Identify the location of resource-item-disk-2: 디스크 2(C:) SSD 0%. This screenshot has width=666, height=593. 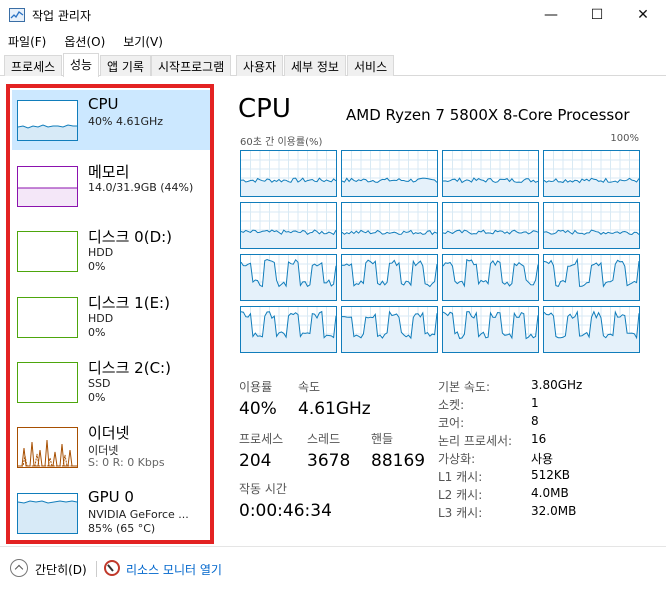
(111, 382).